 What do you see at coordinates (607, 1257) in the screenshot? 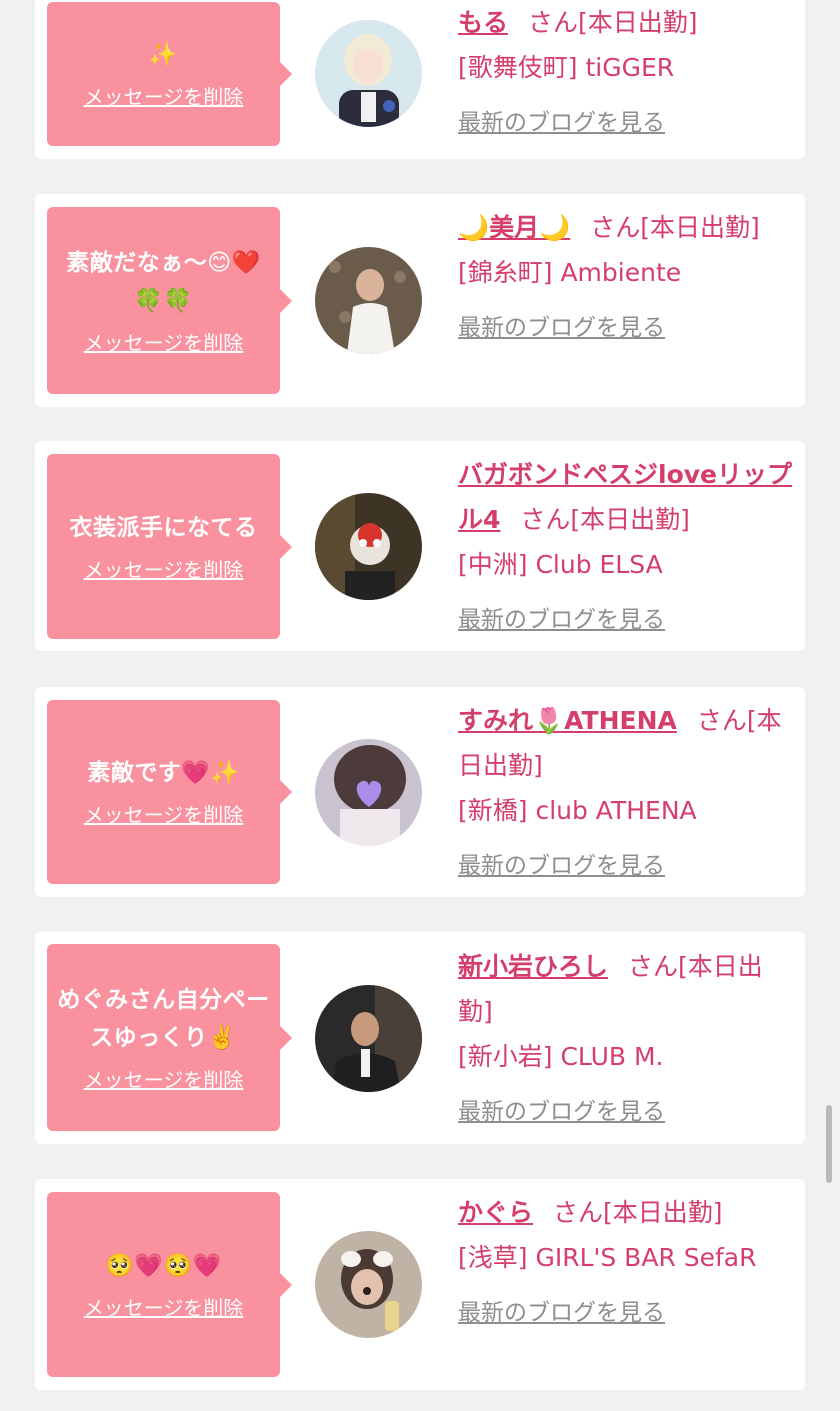
I see `shop-label: [浅草] GIRL'S BAR SefaR` at bounding box center [607, 1257].